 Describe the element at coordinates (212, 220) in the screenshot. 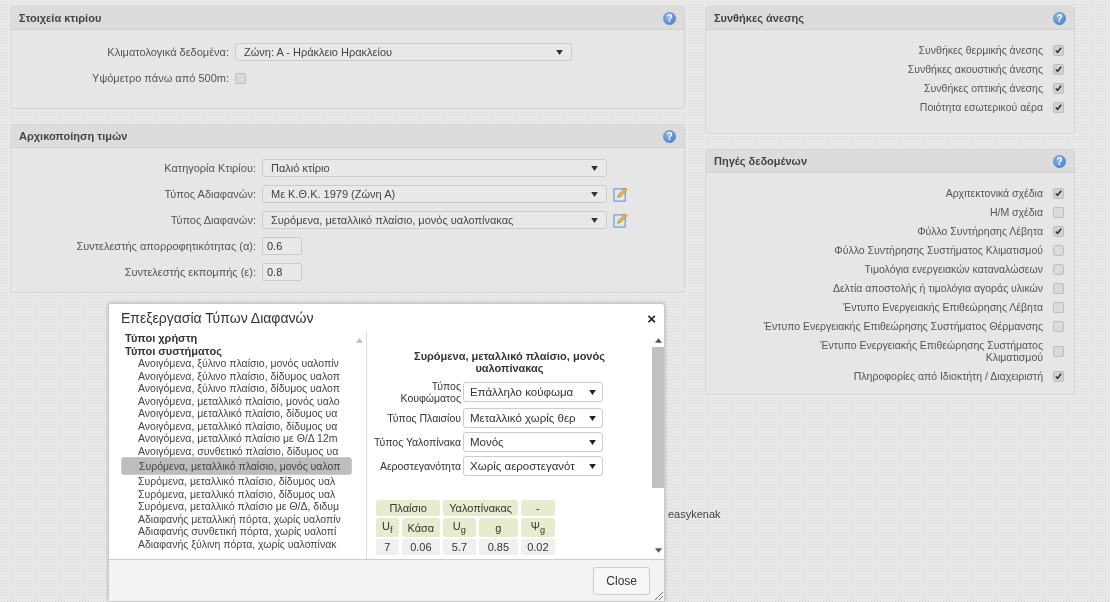

I see `field-label: Τύπος Διαφανών:` at that location.